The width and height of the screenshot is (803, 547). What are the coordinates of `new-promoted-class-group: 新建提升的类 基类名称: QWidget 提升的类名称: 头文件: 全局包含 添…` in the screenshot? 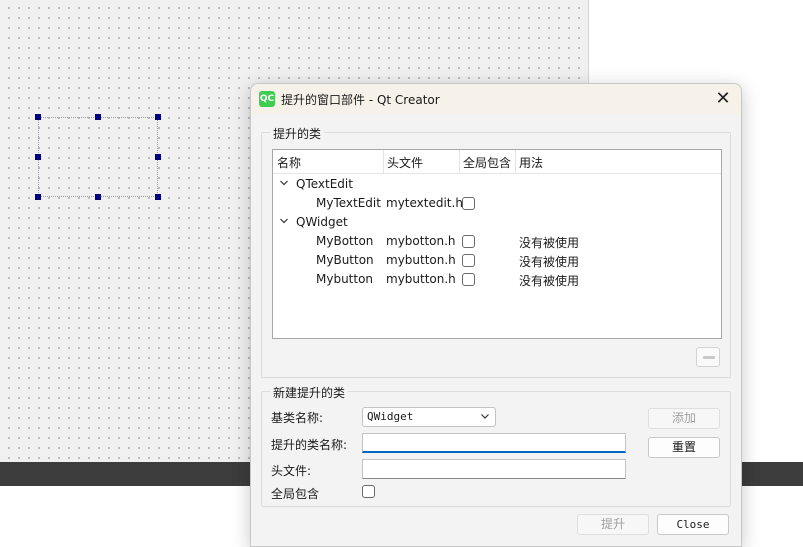 It's located at (496, 445).